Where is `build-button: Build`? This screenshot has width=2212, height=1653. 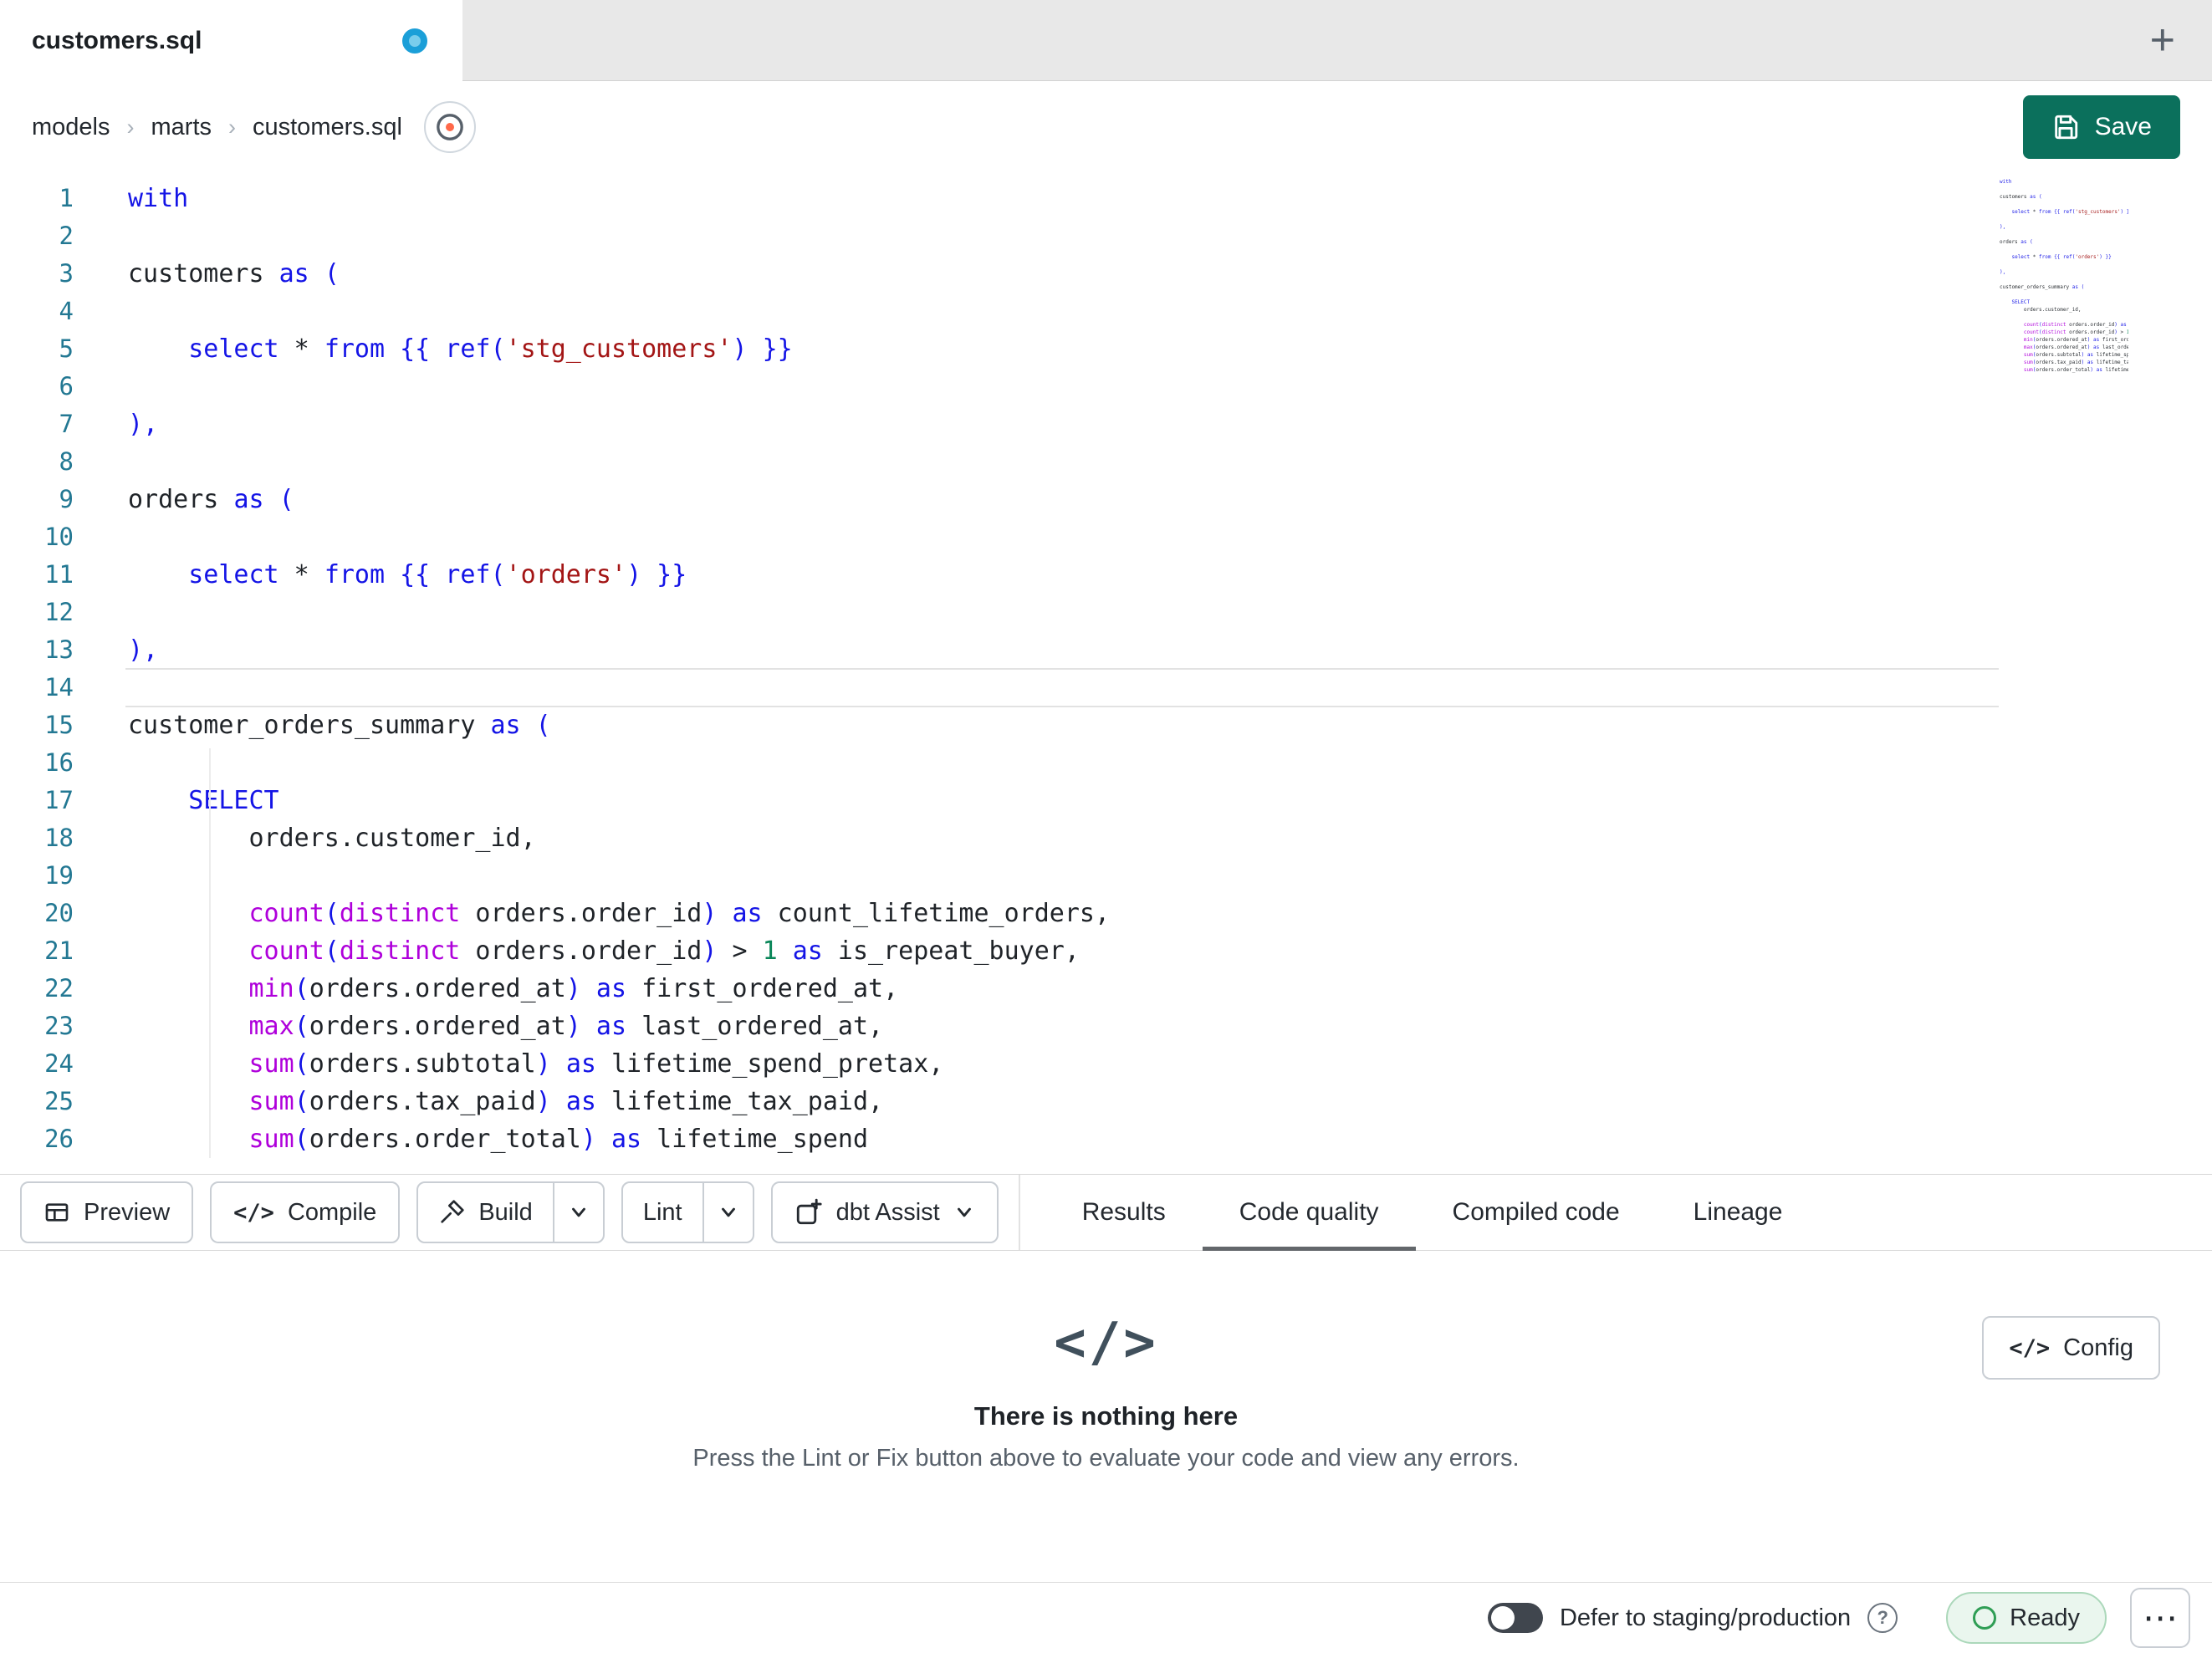
build-button: Build is located at coordinates (486, 1212).